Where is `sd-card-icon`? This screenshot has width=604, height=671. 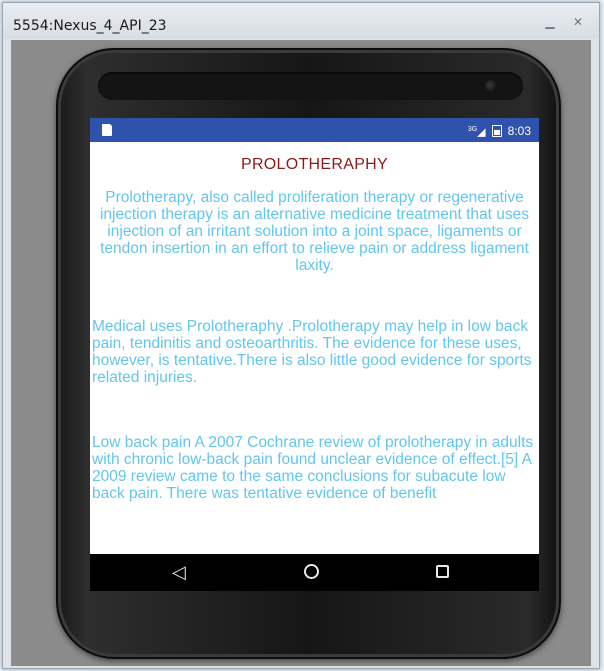 sd-card-icon is located at coordinates (107, 130).